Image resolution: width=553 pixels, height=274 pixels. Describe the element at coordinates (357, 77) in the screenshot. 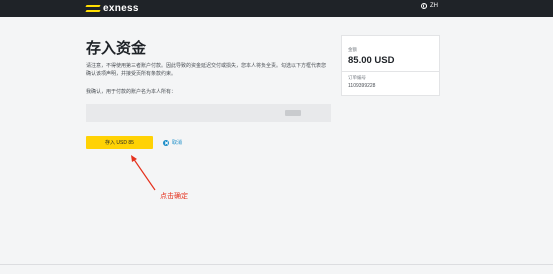

I see `order-number-label: 订单编号` at that location.